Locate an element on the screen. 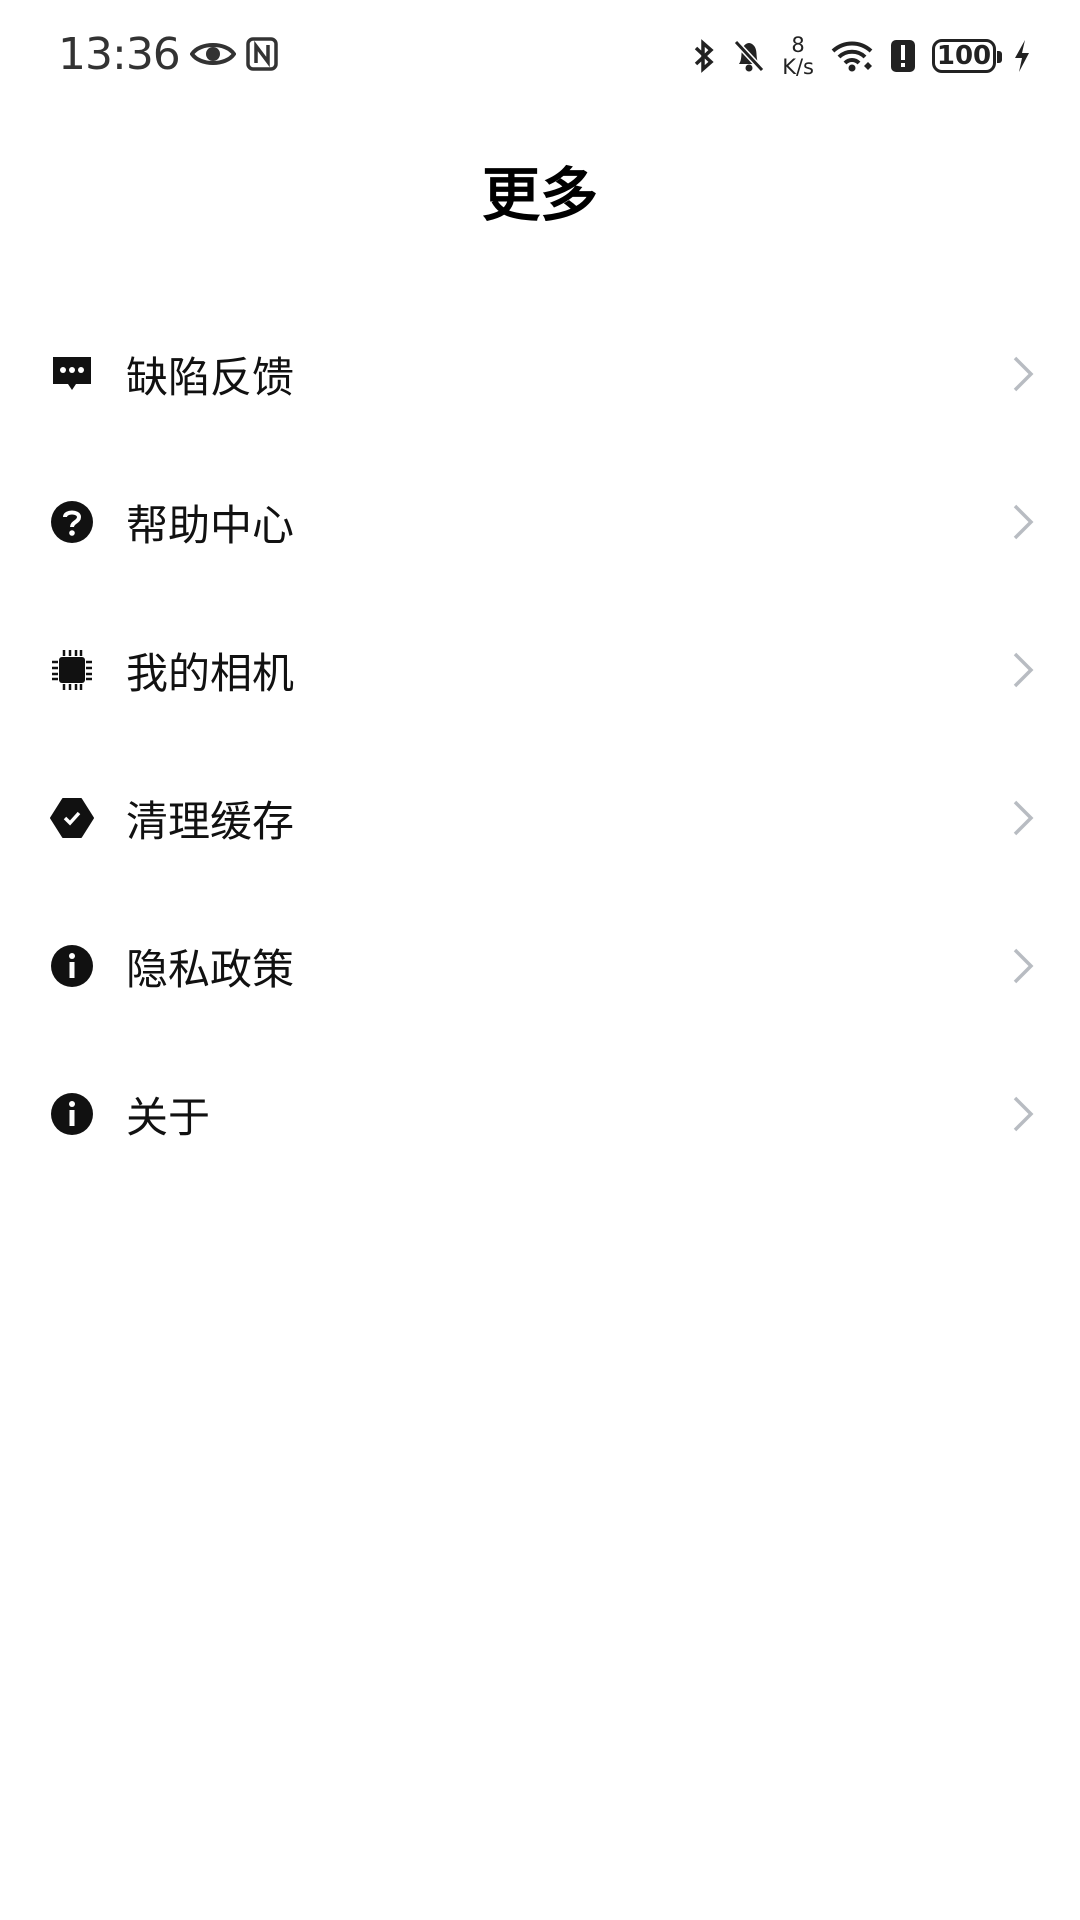  wifi-icon is located at coordinates (852, 56).